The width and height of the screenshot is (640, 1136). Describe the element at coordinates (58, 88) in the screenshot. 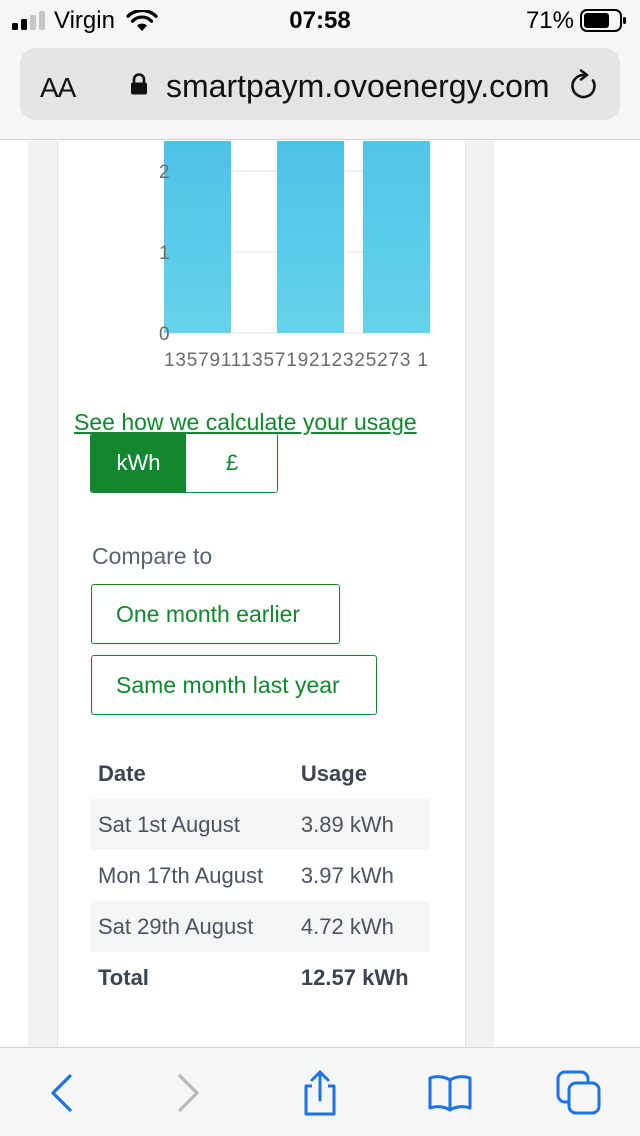

I see `text-size-button: AA` at that location.